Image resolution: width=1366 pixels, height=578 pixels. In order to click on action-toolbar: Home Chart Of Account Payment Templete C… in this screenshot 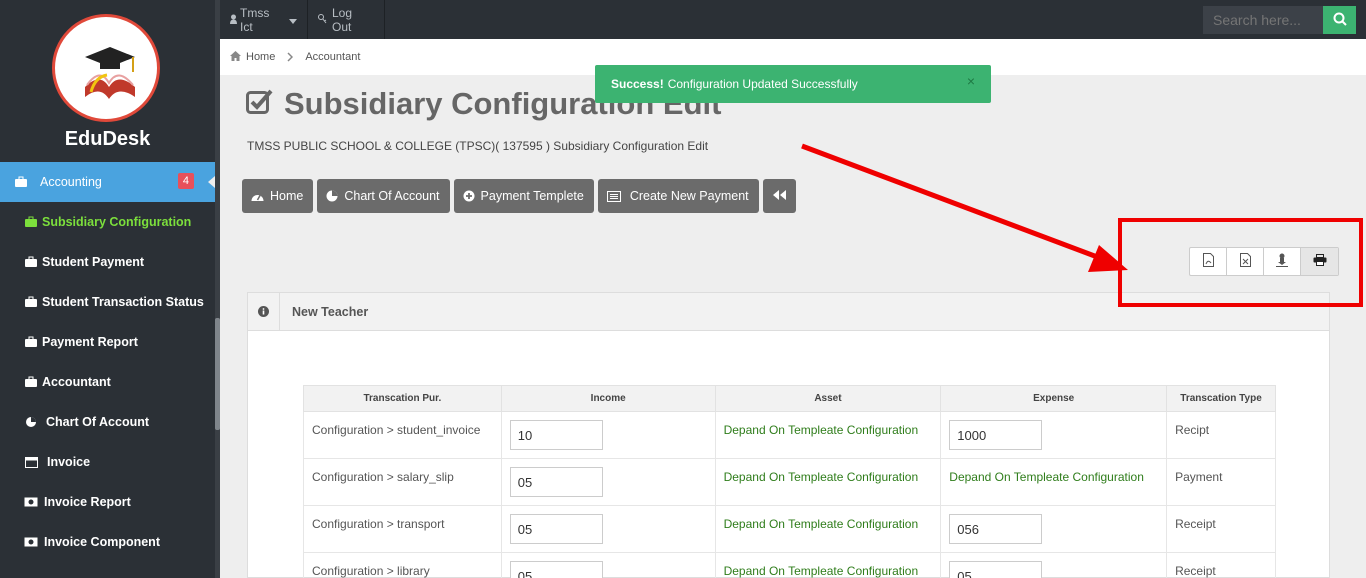, I will do `click(521, 196)`.